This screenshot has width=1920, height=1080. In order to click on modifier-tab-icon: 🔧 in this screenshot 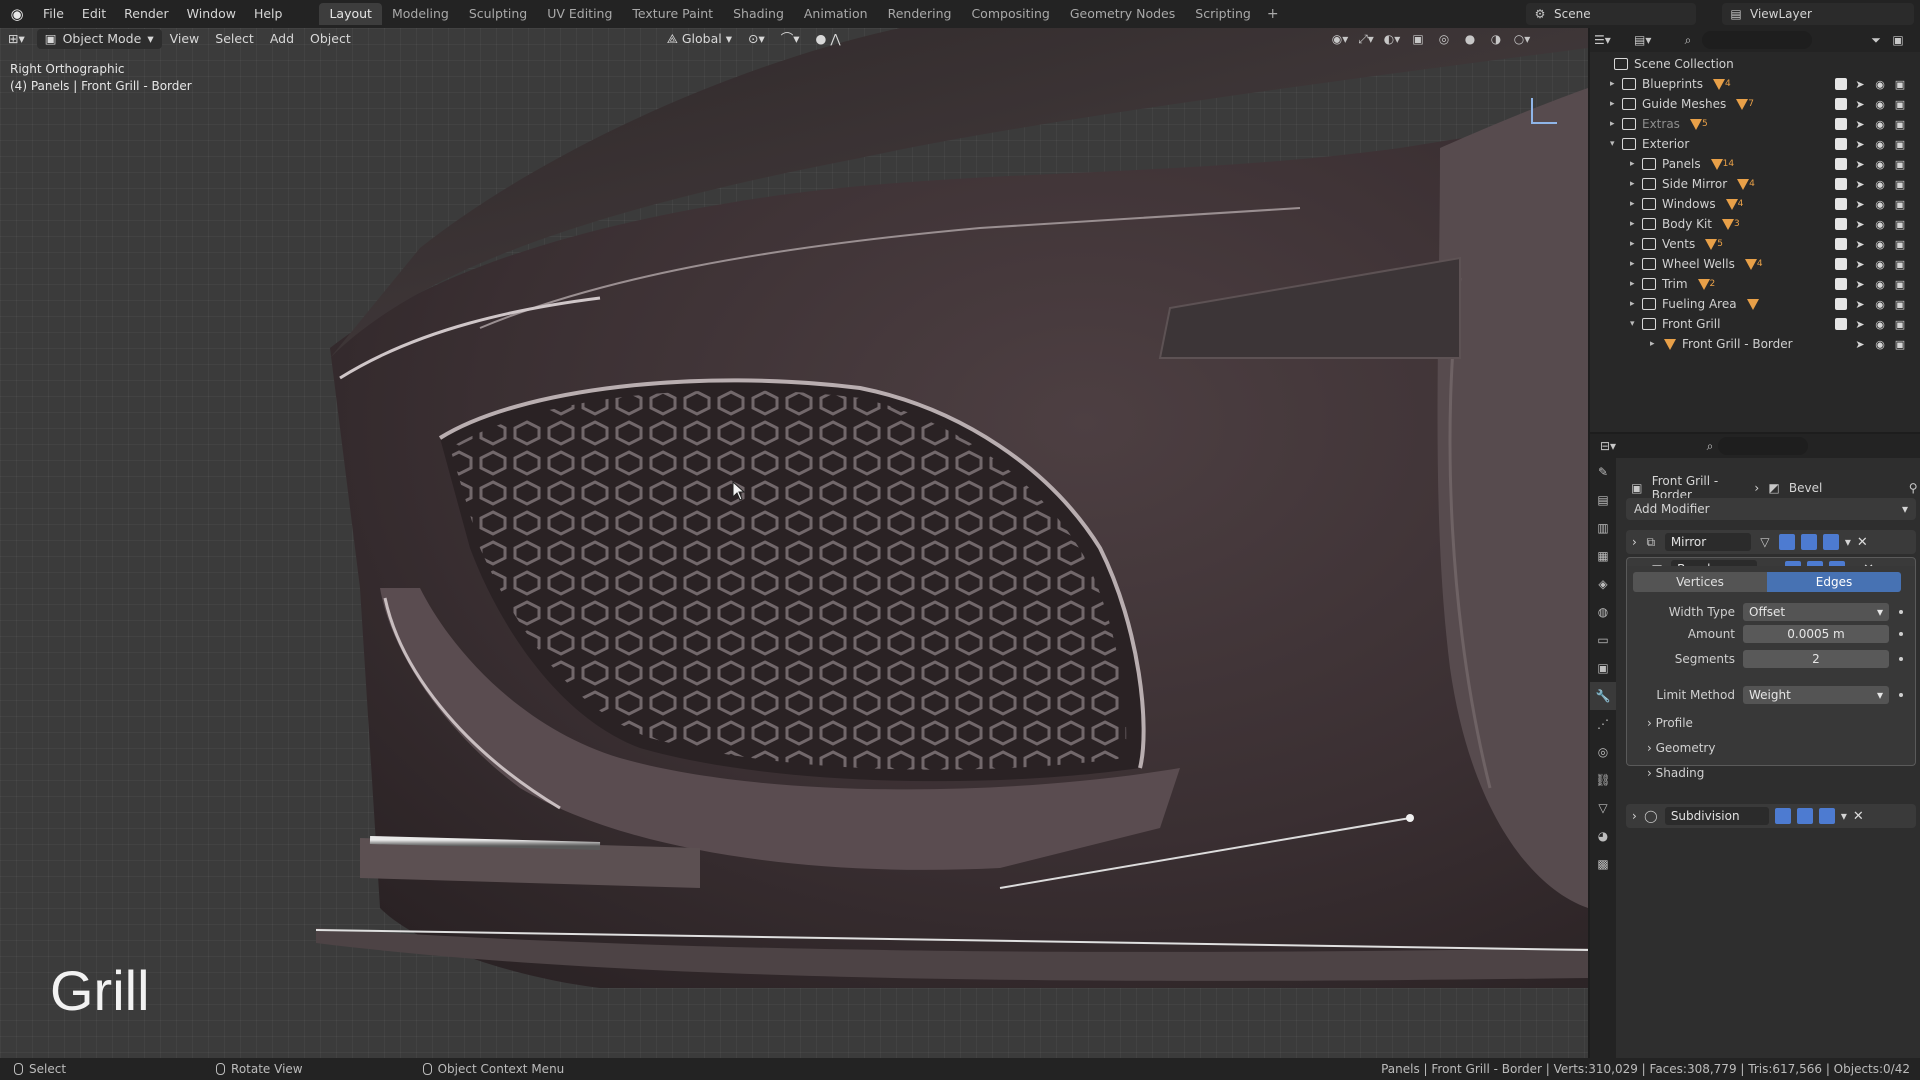, I will do `click(1603, 696)`.